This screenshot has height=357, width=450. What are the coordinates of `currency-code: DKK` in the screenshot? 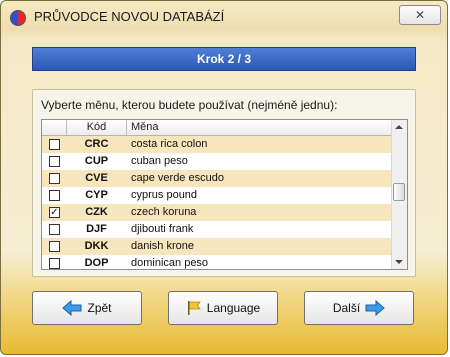 It's located at (96, 246).